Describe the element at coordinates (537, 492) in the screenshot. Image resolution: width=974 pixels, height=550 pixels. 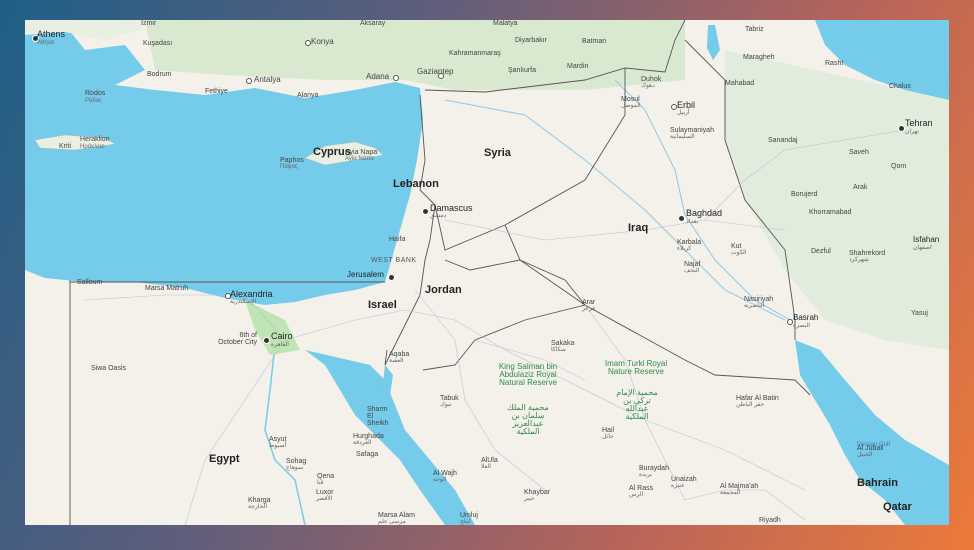
I see `city-label-khaybar: Khaybar` at that location.